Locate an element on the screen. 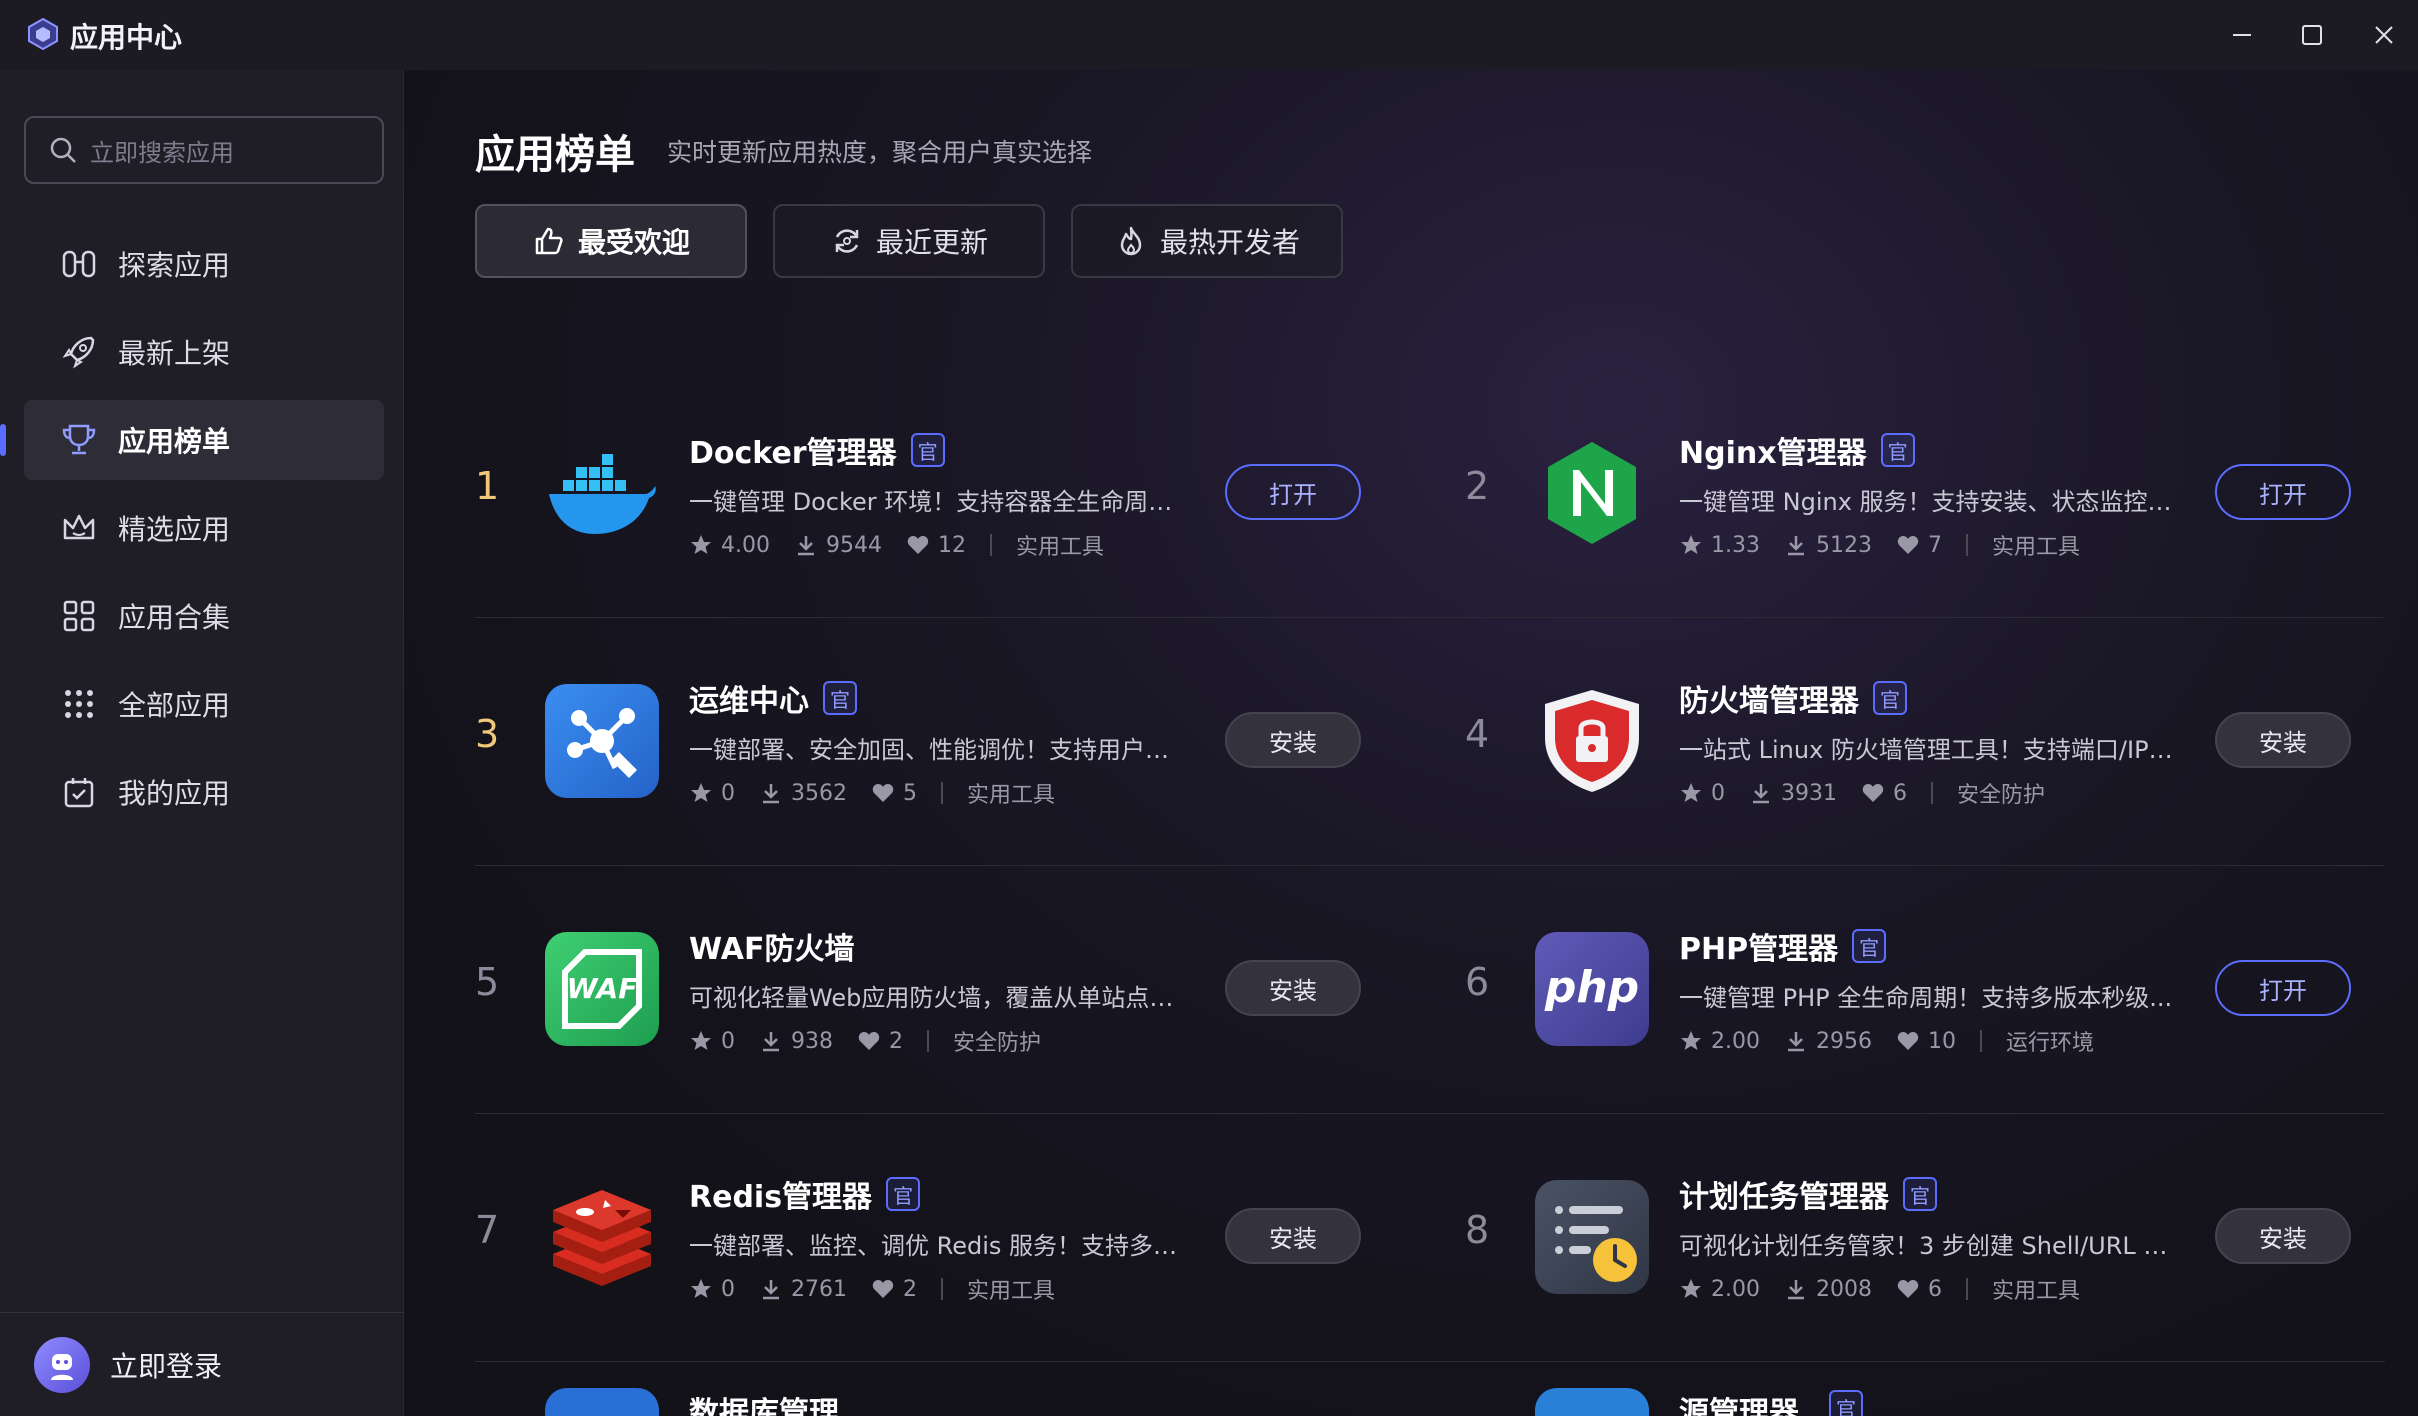 Image resolution: width=2418 pixels, height=1416 pixels. sidebar-item-label: 探索应用 is located at coordinates (174, 265).